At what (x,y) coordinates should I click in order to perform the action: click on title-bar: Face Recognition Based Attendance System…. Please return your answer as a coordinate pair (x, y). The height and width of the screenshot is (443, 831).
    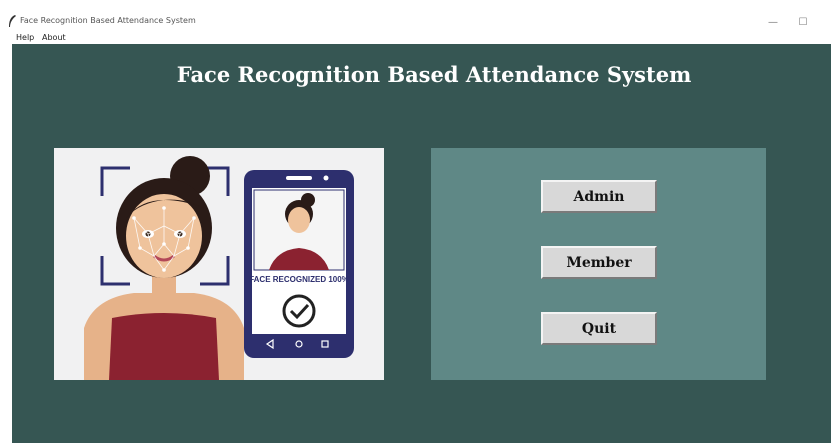
    Looking at the image, I should click on (415, 22).